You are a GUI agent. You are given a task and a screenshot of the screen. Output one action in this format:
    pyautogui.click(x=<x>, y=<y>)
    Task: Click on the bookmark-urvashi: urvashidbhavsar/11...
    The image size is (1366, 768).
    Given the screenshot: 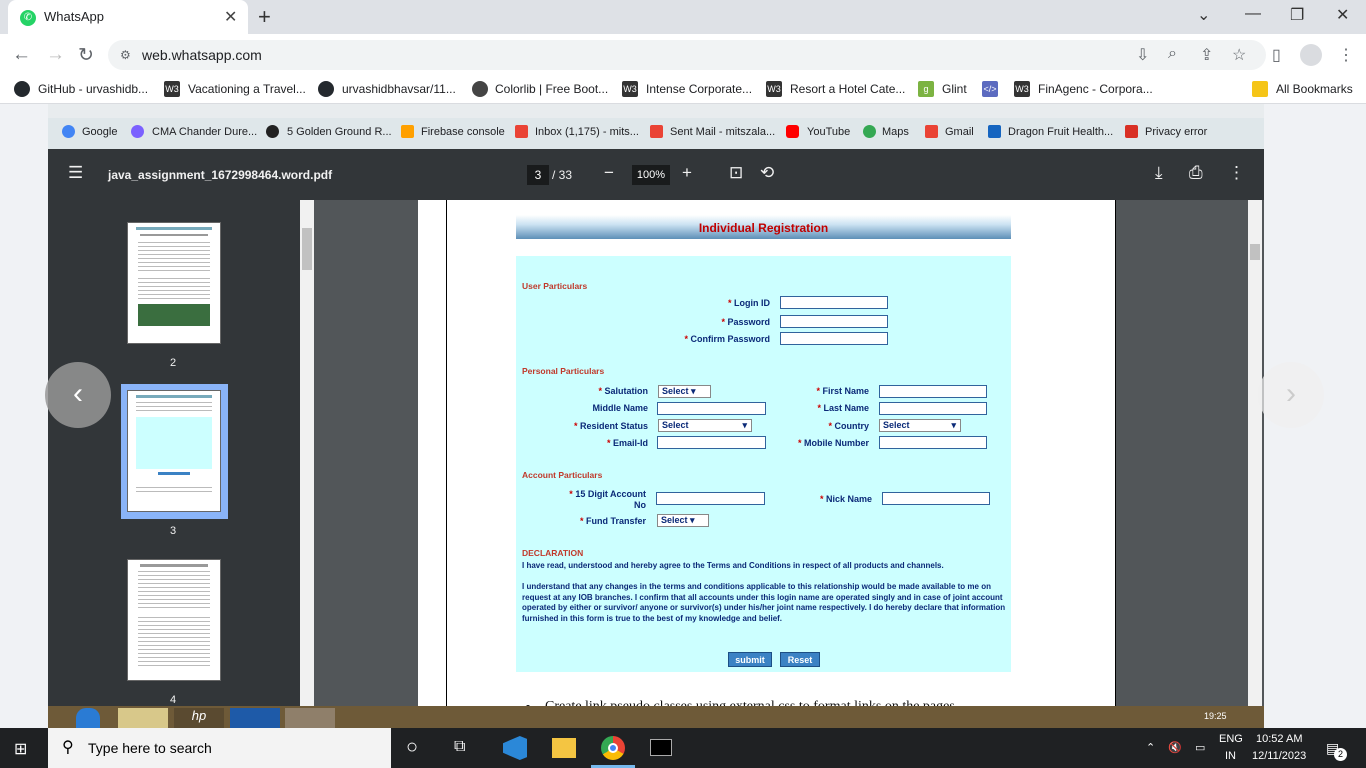 What is the action you would take?
    pyautogui.click(x=399, y=89)
    